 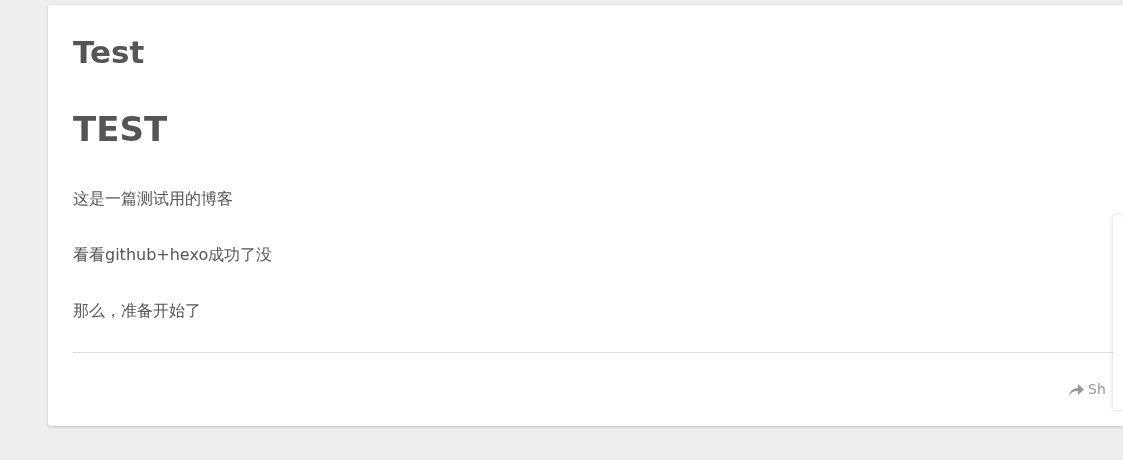 I want to click on paragraph: 这是一篇测试用的博客, so click(x=153, y=199).